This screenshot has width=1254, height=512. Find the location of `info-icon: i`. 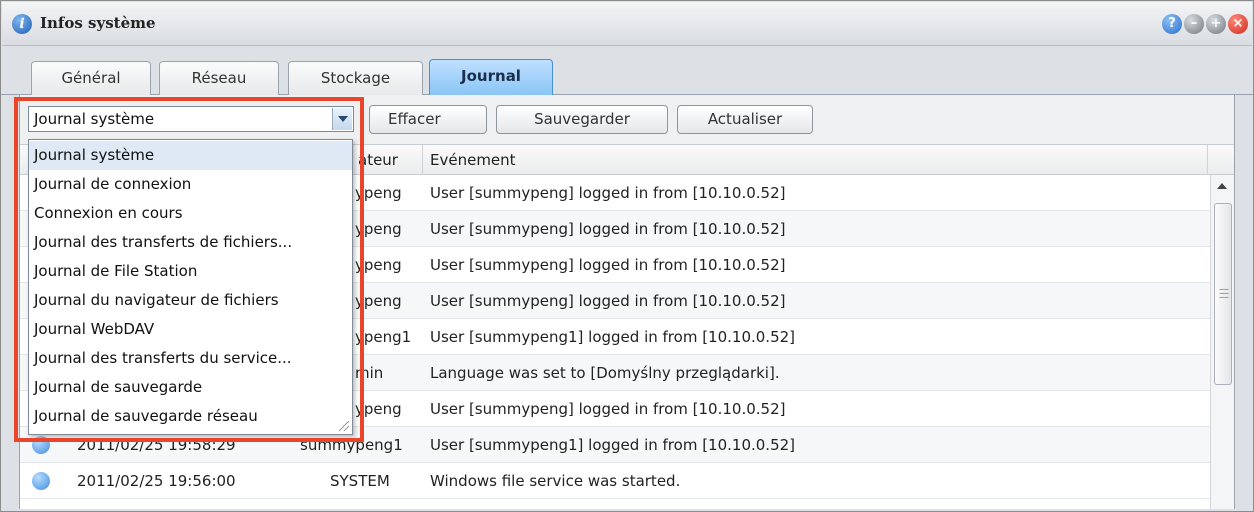

info-icon: i is located at coordinates (22, 24).